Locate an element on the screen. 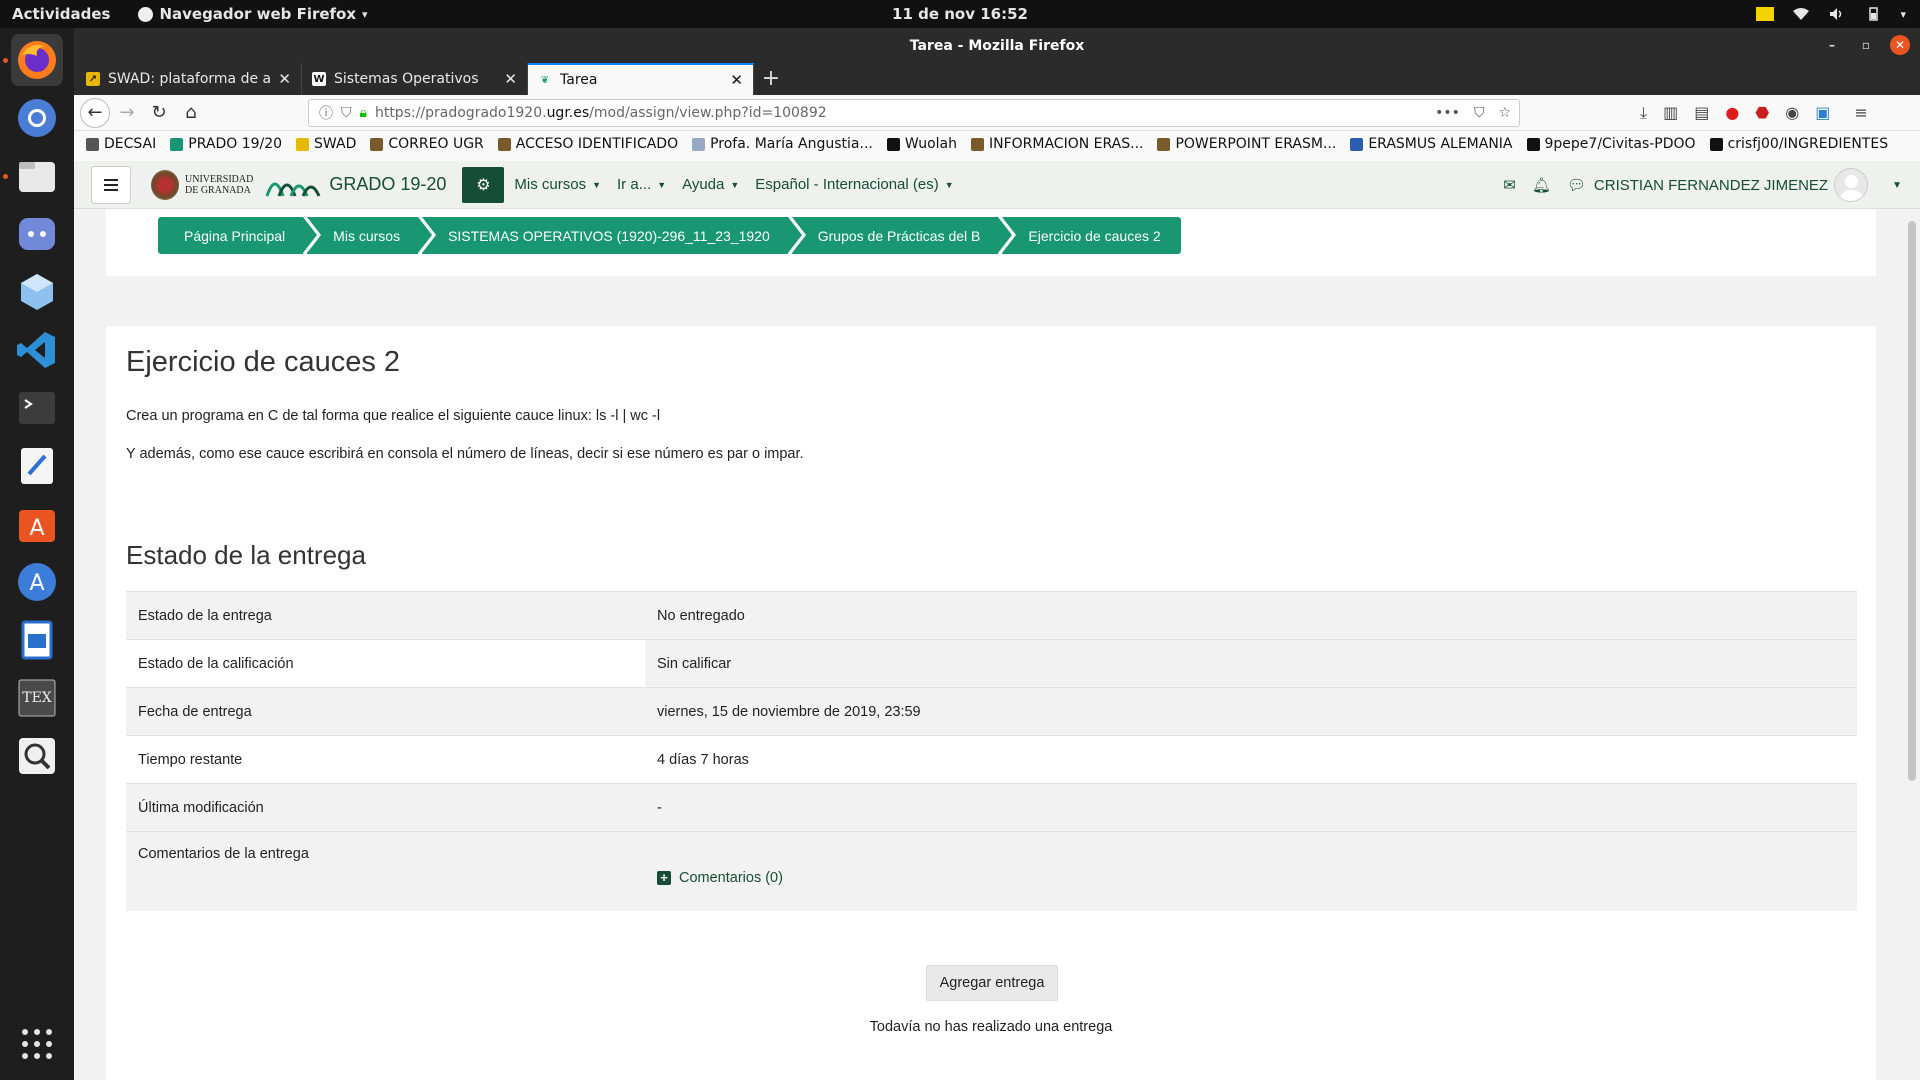 This screenshot has width=1920, height=1080. bookmark-item: DECSAI is located at coordinates (121, 144).